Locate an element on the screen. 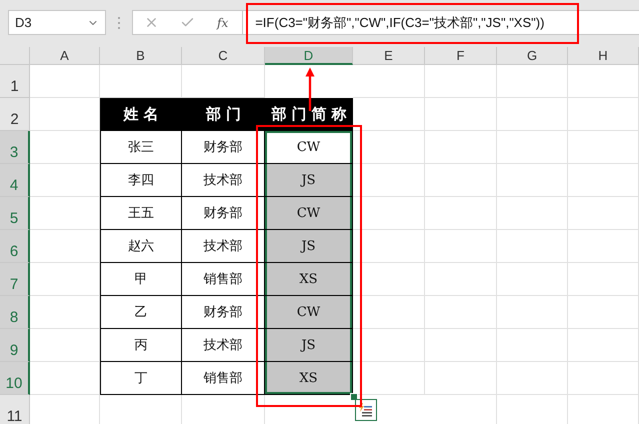  row-header: 8 is located at coordinates (15, 312).